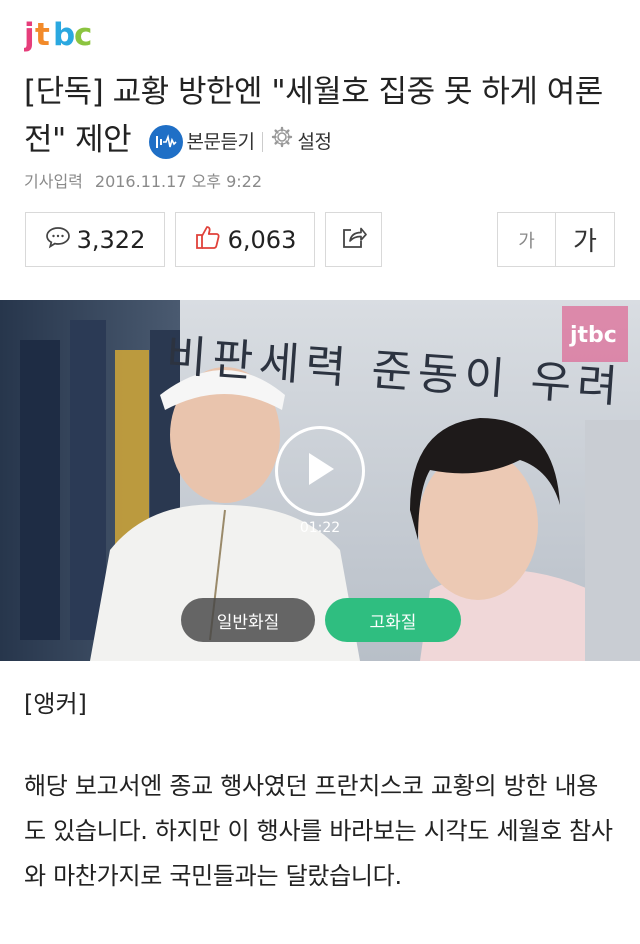 The height and width of the screenshot is (944, 640). I want to click on like-button: 6,063, so click(245, 239).